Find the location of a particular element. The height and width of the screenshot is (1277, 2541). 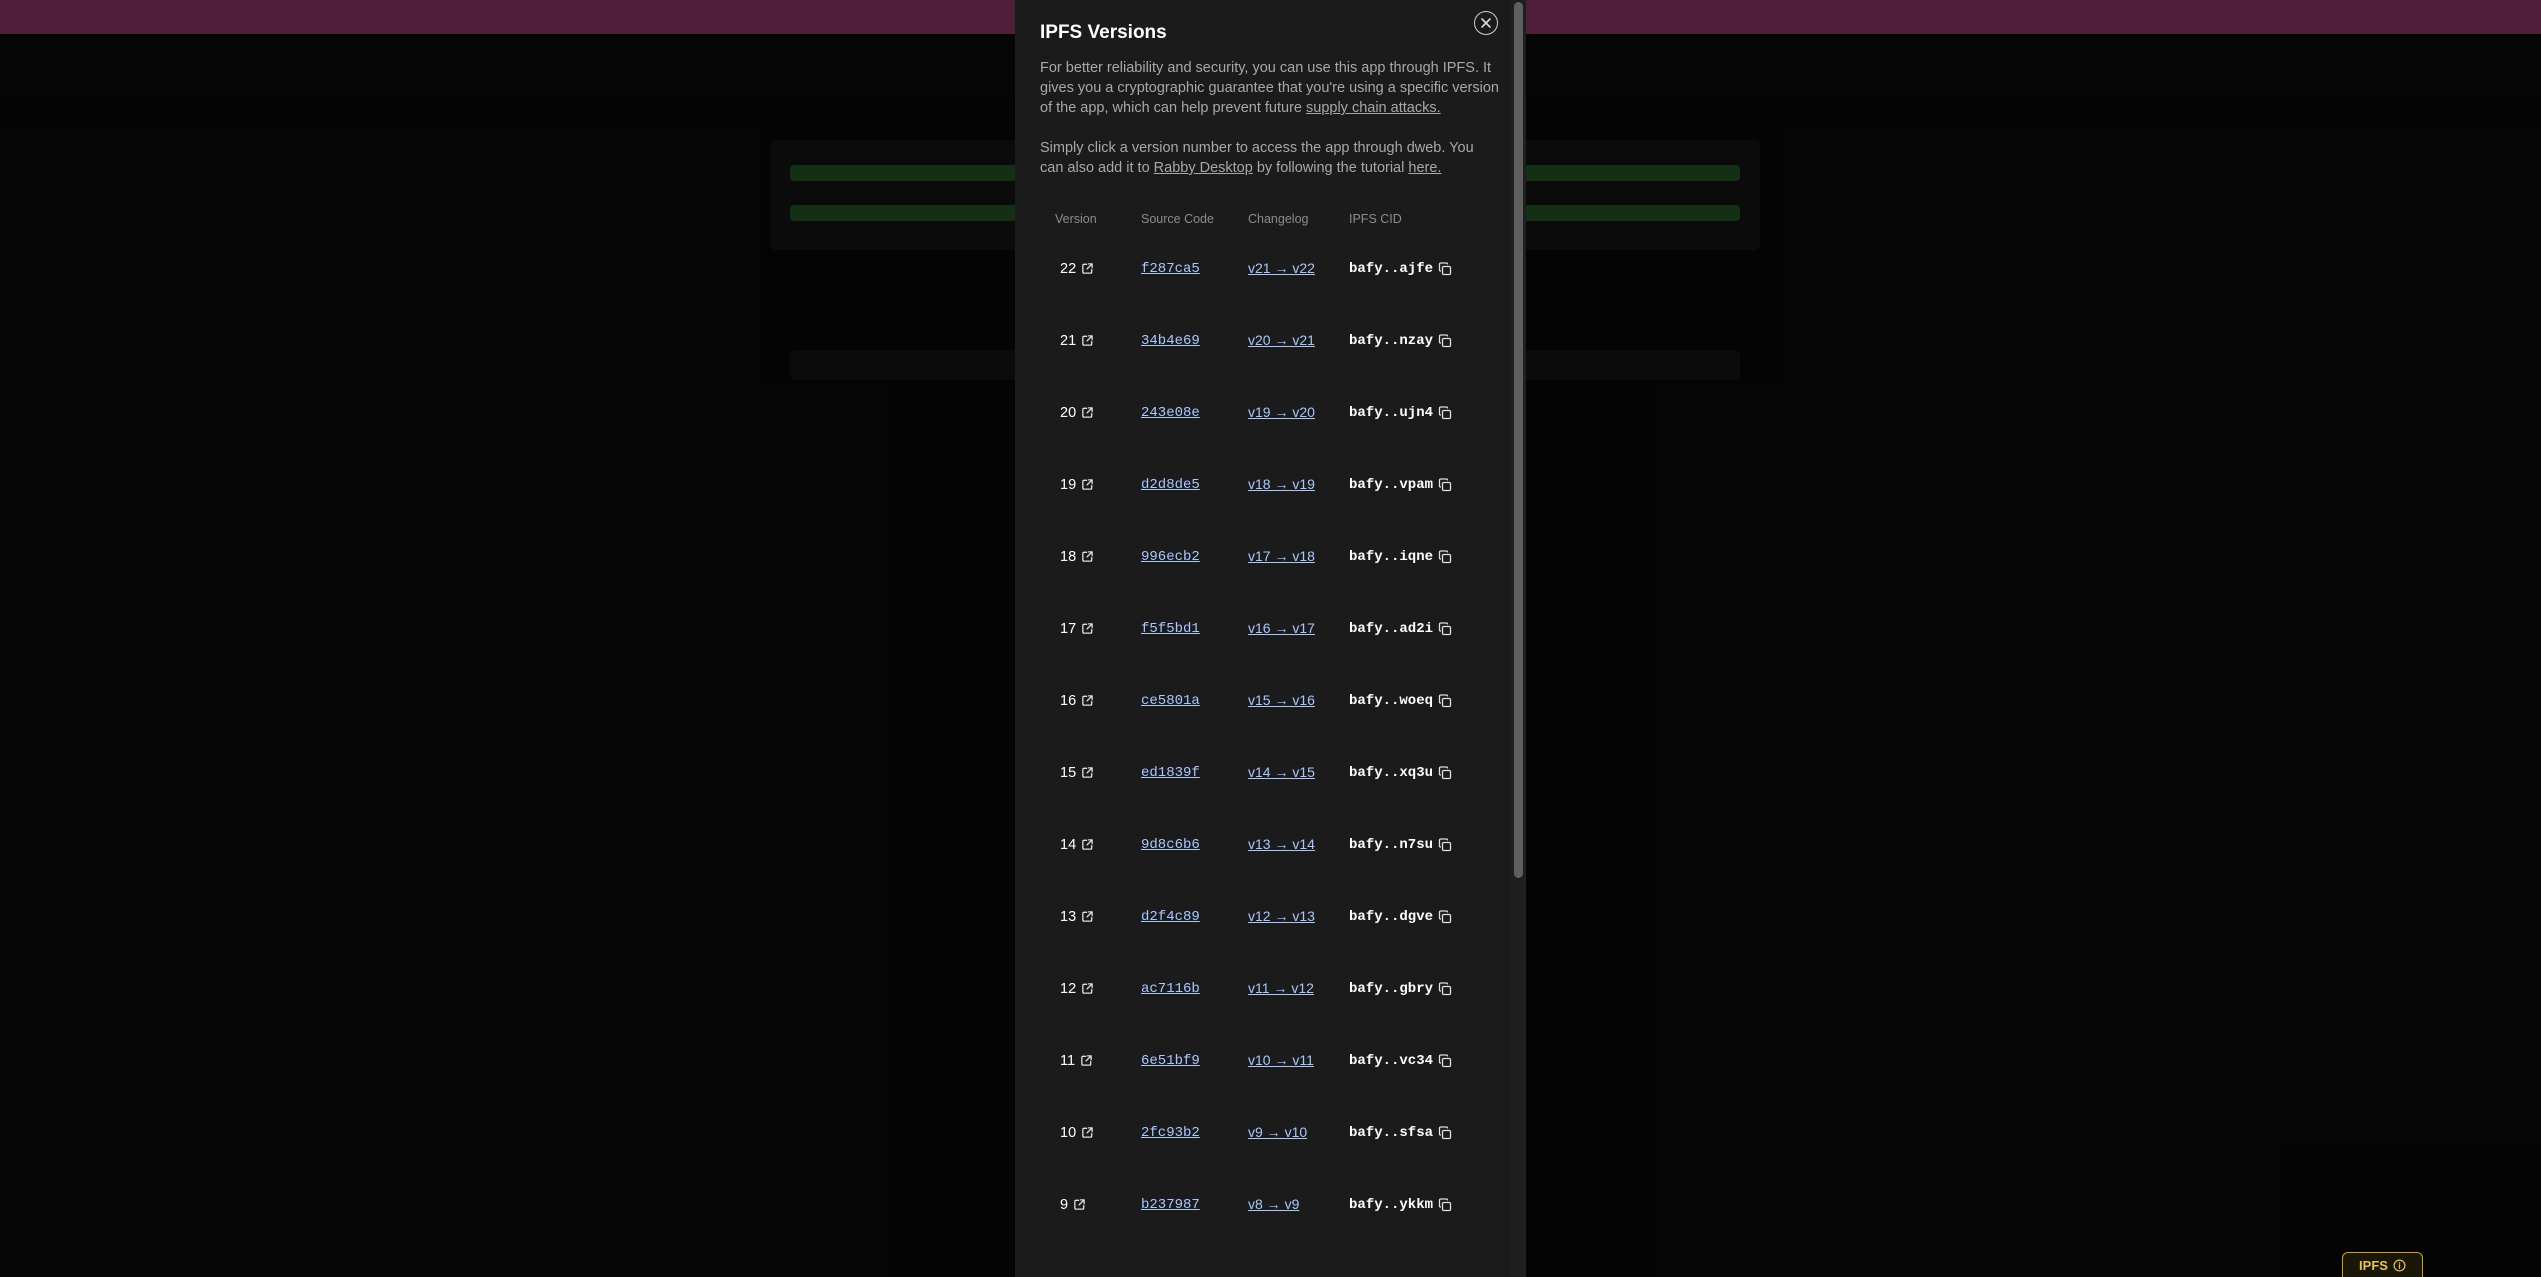

version-cell: 22 is located at coordinates (1090, 268).